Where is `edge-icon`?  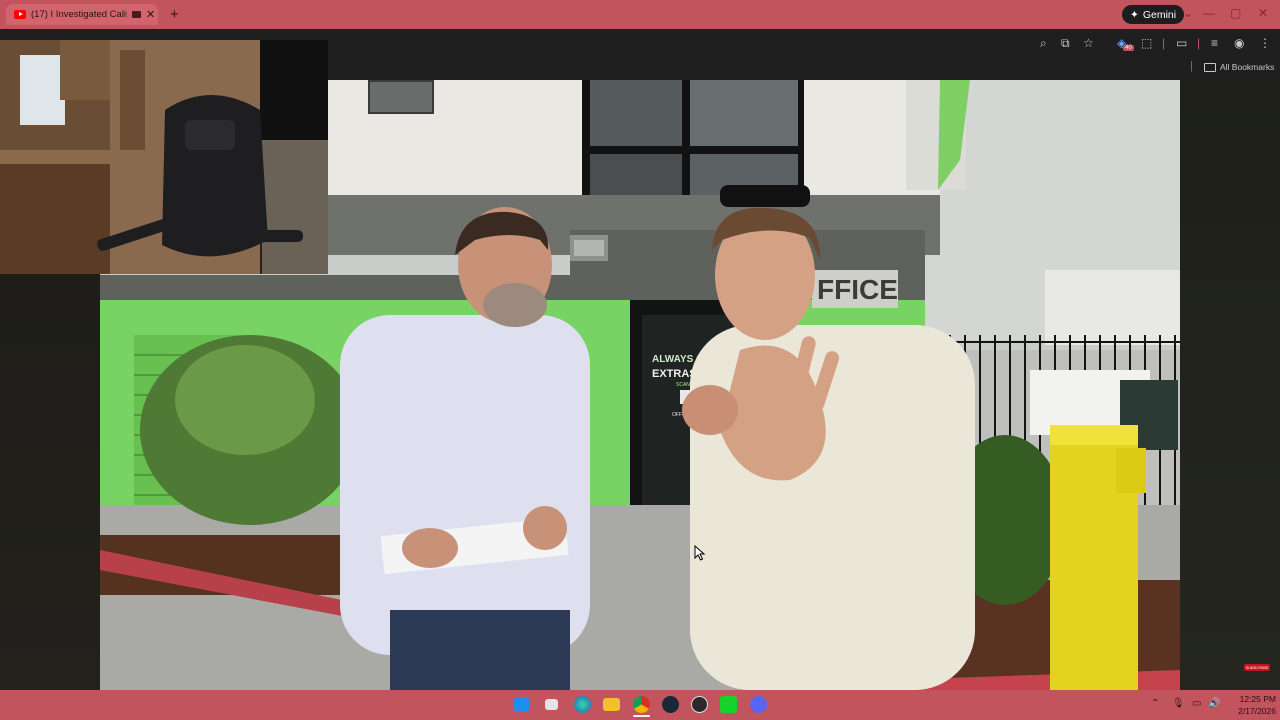
edge-icon is located at coordinates (582, 704).